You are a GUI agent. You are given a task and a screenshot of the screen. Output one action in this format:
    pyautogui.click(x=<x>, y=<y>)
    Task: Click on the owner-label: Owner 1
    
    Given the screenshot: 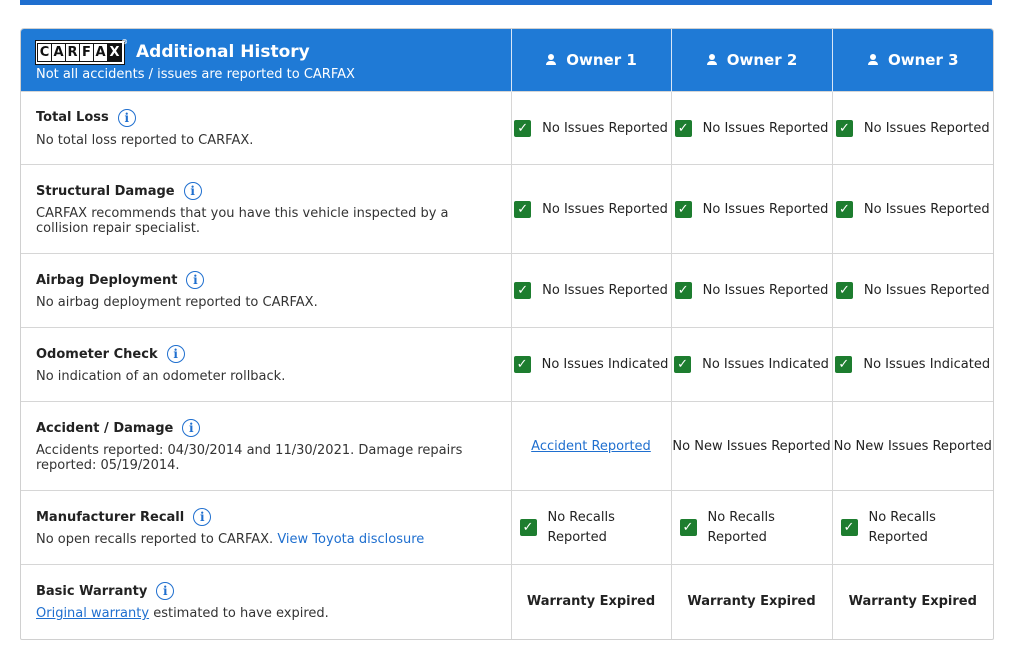 What is the action you would take?
    pyautogui.click(x=601, y=60)
    